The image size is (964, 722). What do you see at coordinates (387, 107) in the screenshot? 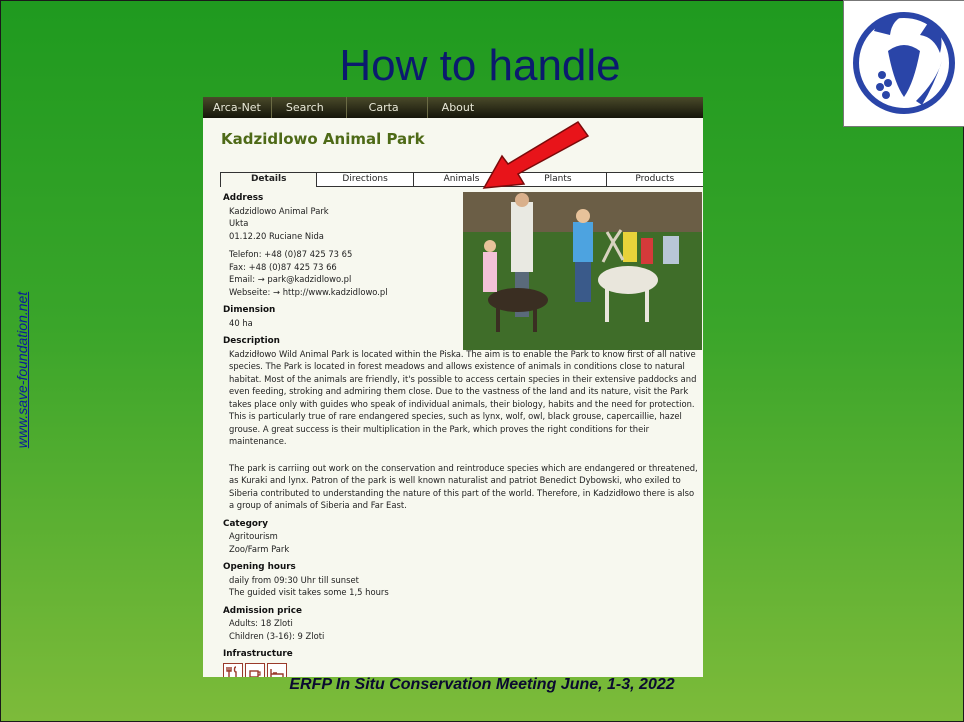
I see `nav-item-carta: Carta` at bounding box center [387, 107].